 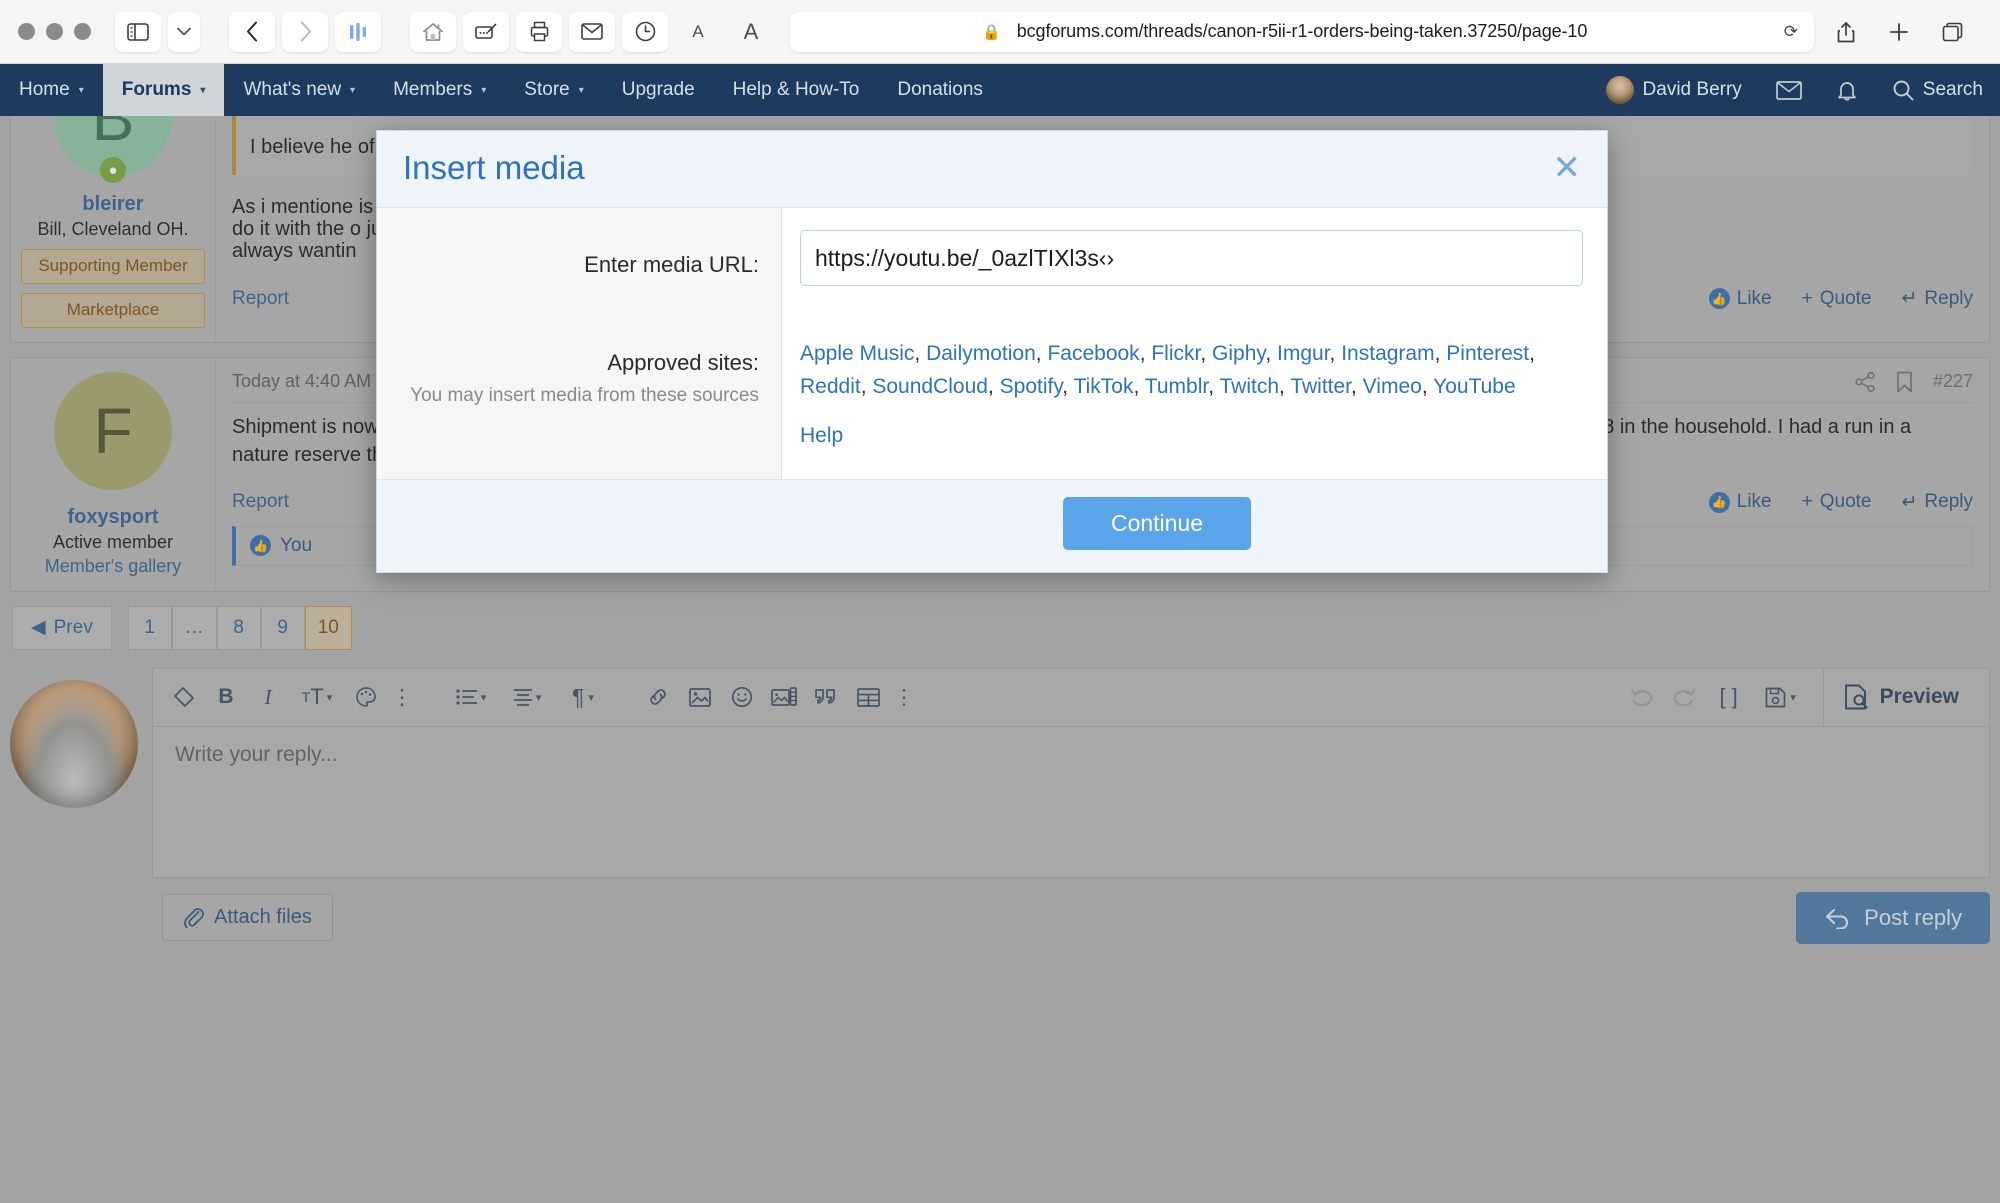 I want to click on new-tab-icon, so click(x=1899, y=32).